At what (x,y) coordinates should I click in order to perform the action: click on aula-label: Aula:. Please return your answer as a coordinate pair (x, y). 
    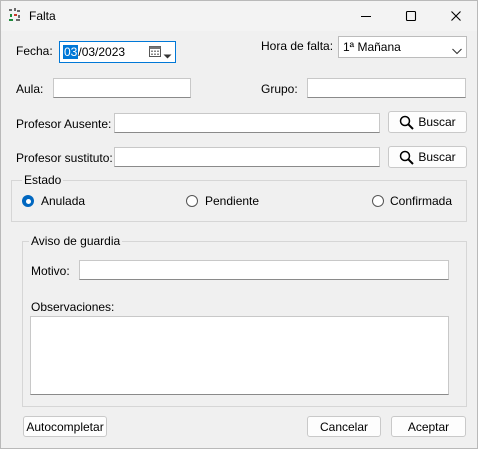
    Looking at the image, I should click on (30, 89).